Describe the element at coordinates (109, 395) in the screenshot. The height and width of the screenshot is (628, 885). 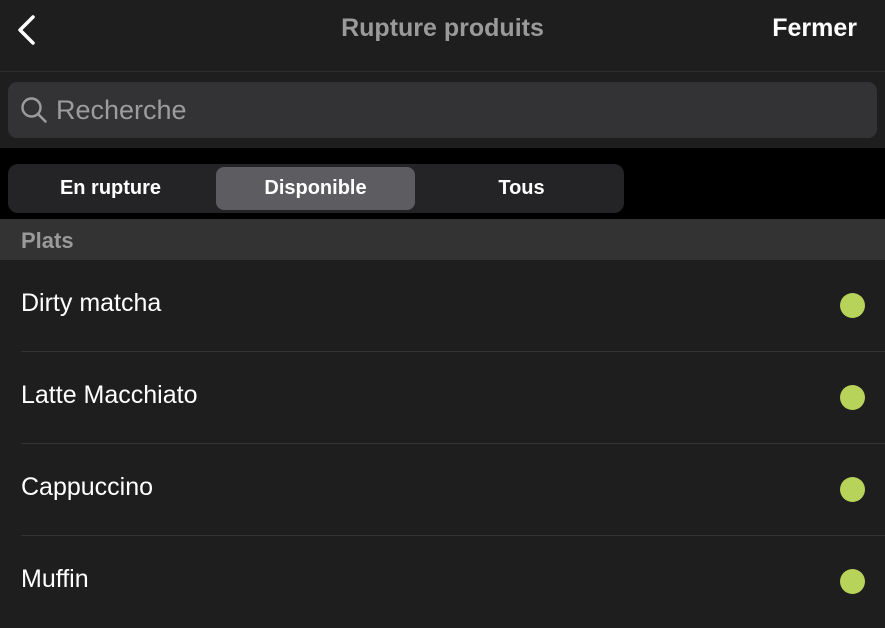
I see `item-label: Latte Macchiato` at that location.